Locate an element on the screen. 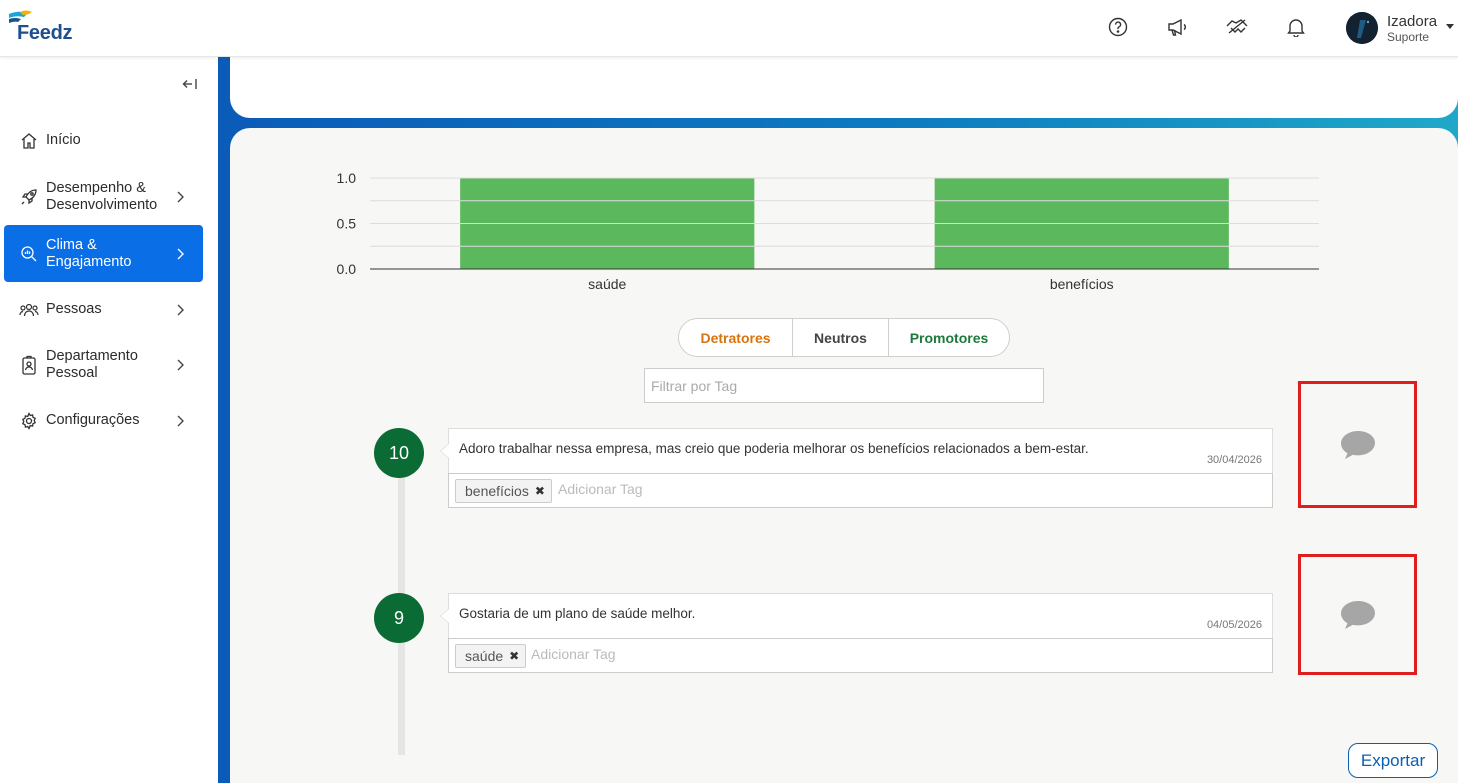 This screenshot has height=783, width=1458. top-card is located at coordinates (844, 87).